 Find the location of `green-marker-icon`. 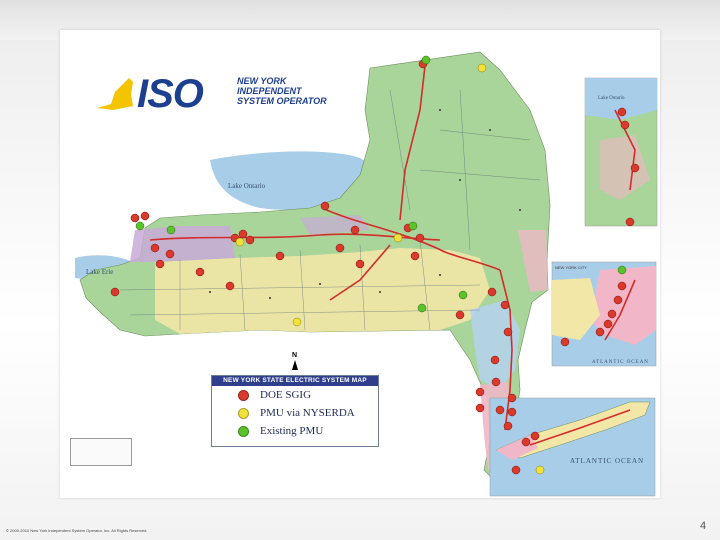

green-marker-icon is located at coordinates (243, 431).